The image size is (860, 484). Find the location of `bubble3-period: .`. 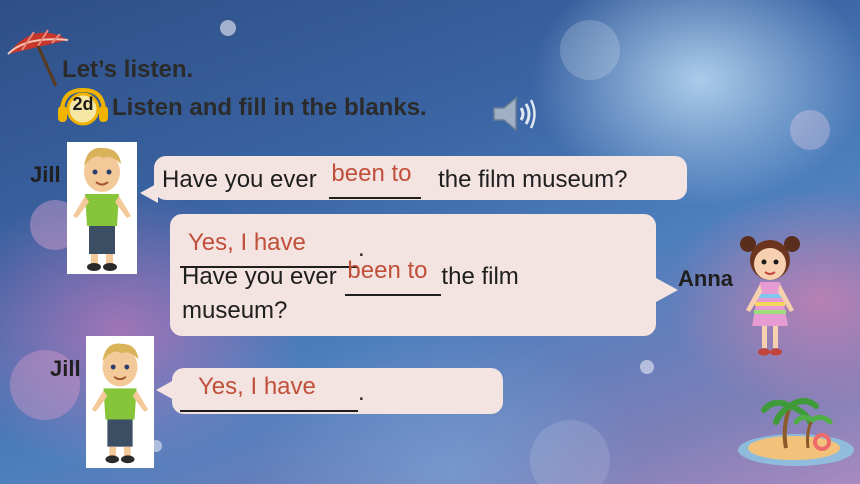

bubble3-period: . is located at coordinates (361, 392).